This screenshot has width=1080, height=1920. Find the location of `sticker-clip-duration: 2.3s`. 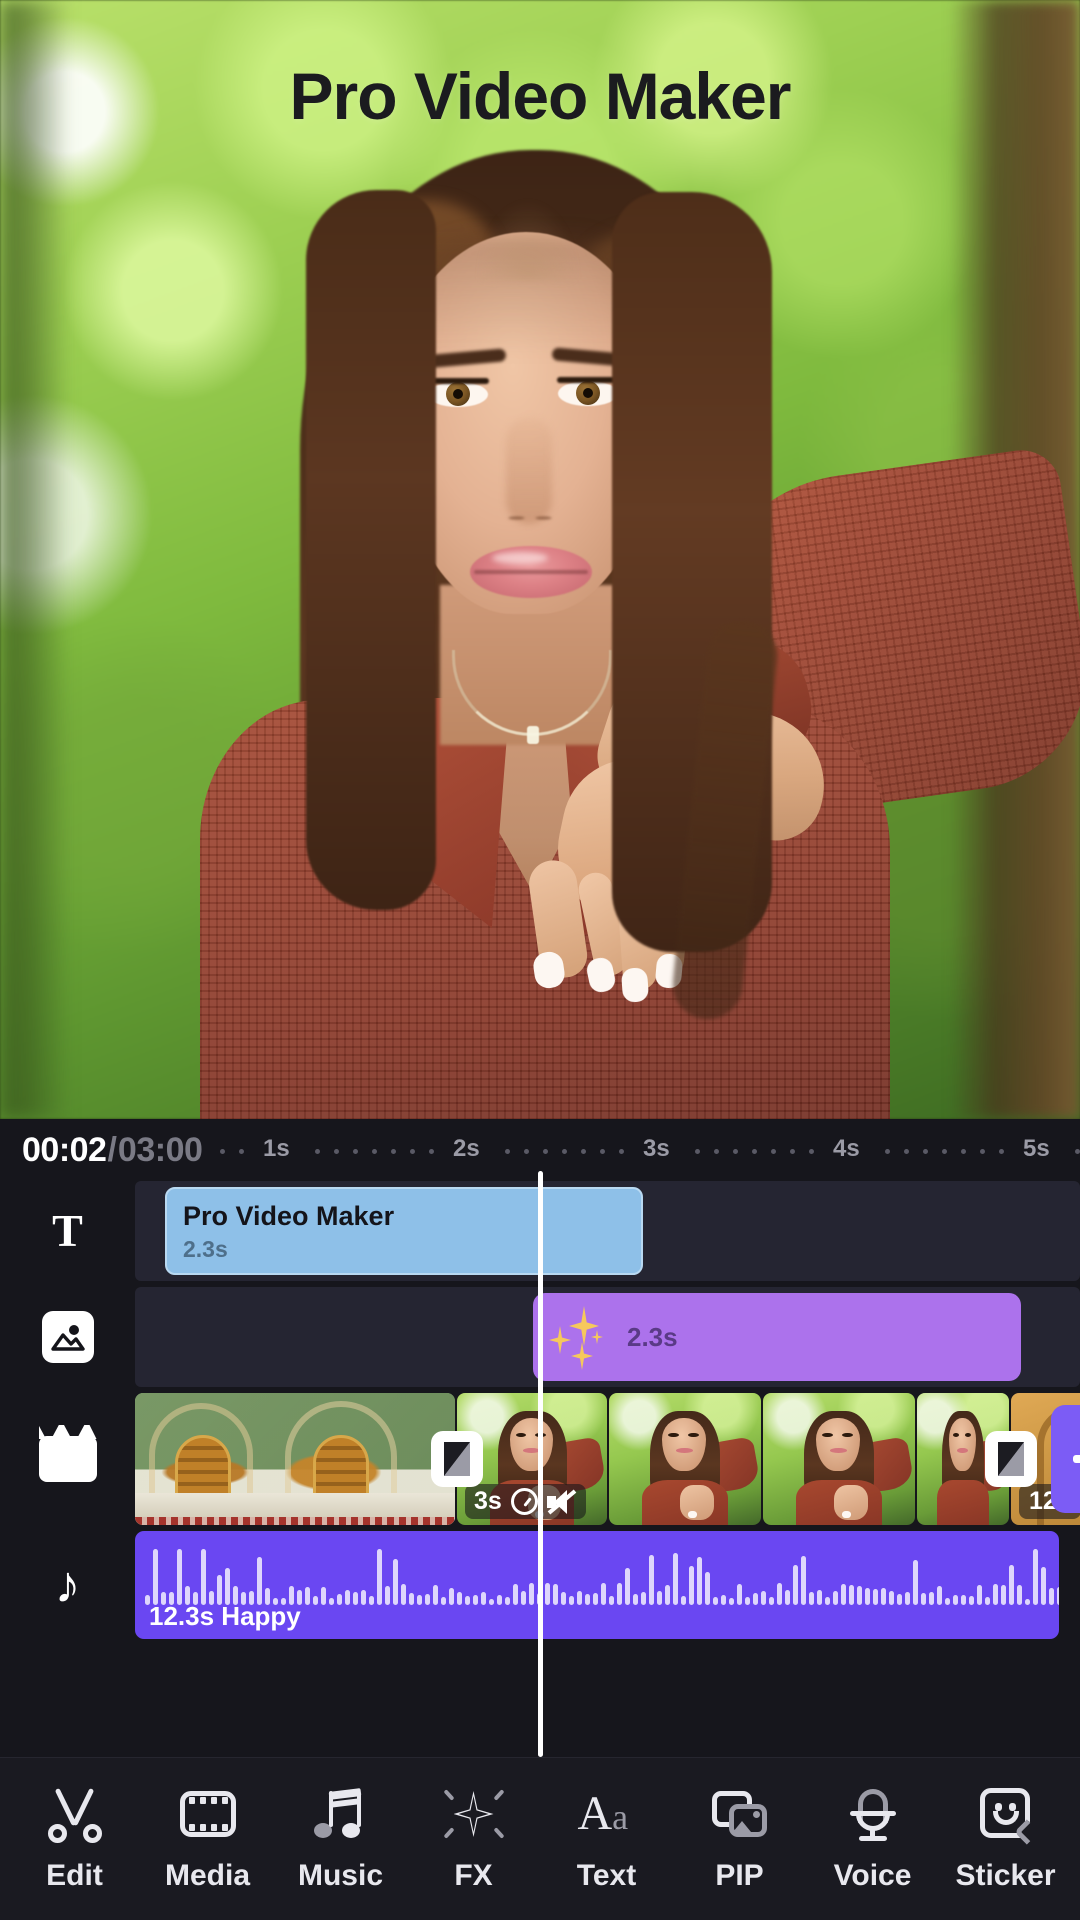

sticker-clip-duration: 2.3s is located at coordinates (652, 1336).